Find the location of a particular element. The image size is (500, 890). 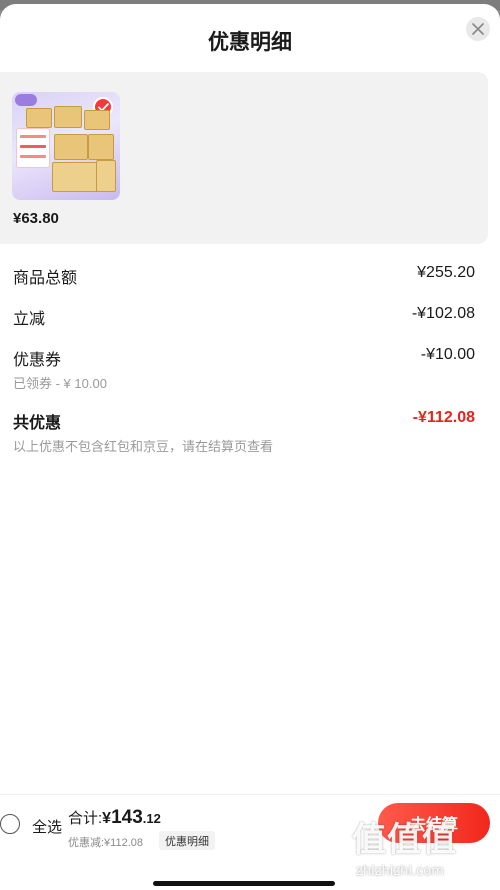

total-decimal: .12 is located at coordinates (151, 818).